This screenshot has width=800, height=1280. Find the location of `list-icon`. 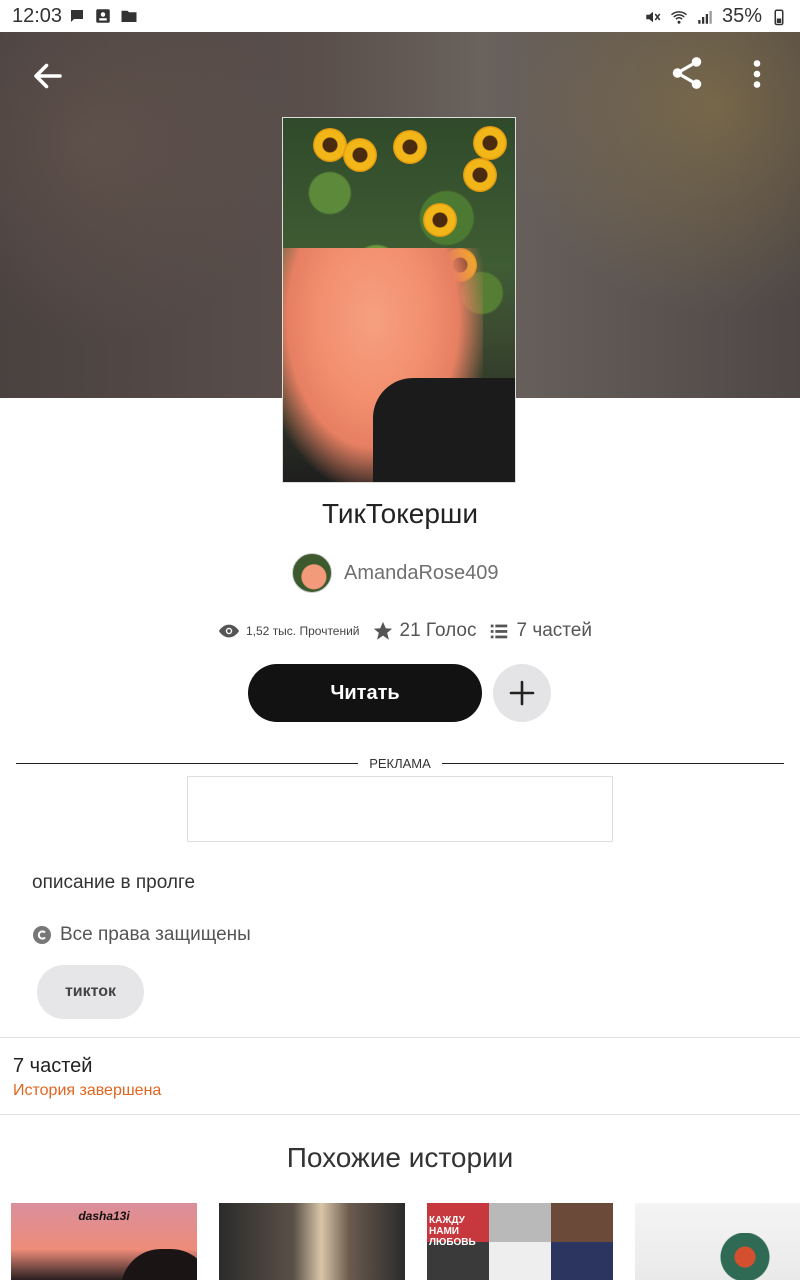

list-icon is located at coordinates (499, 631).